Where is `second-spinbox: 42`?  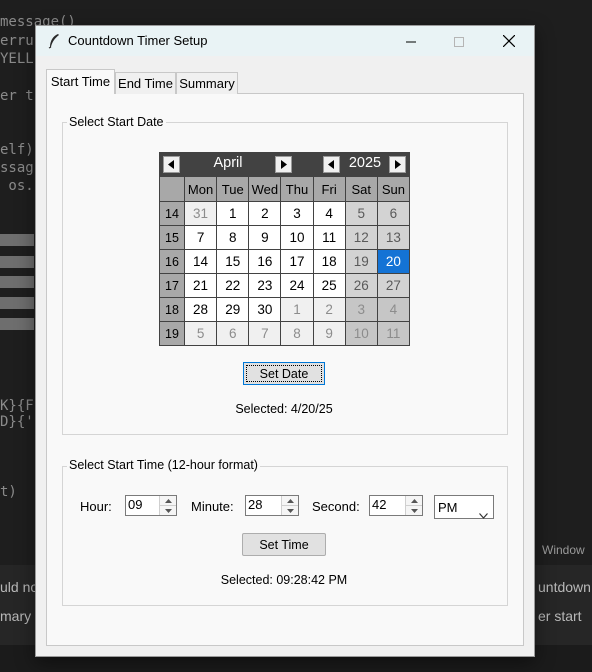 second-spinbox: 42 is located at coordinates (396, 505).